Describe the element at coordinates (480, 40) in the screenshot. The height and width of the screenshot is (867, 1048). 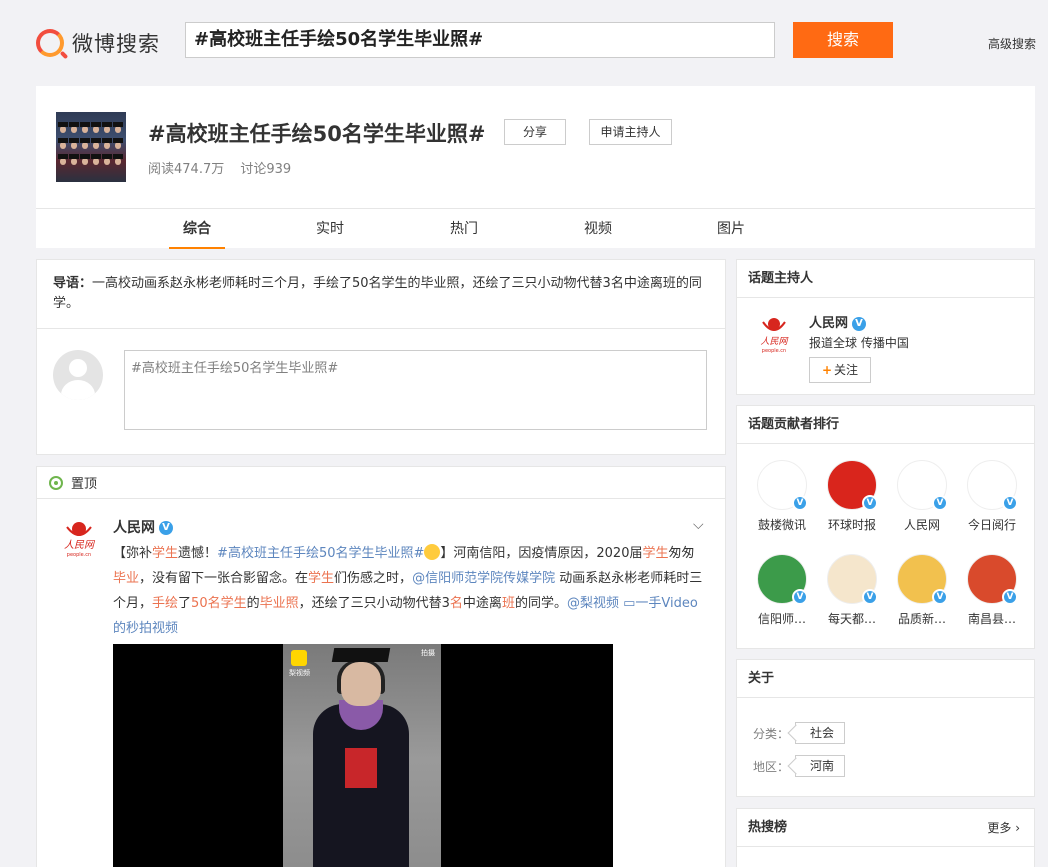
I see `search-input: #高校班主任手绘50名学生毕业照#` at that location.